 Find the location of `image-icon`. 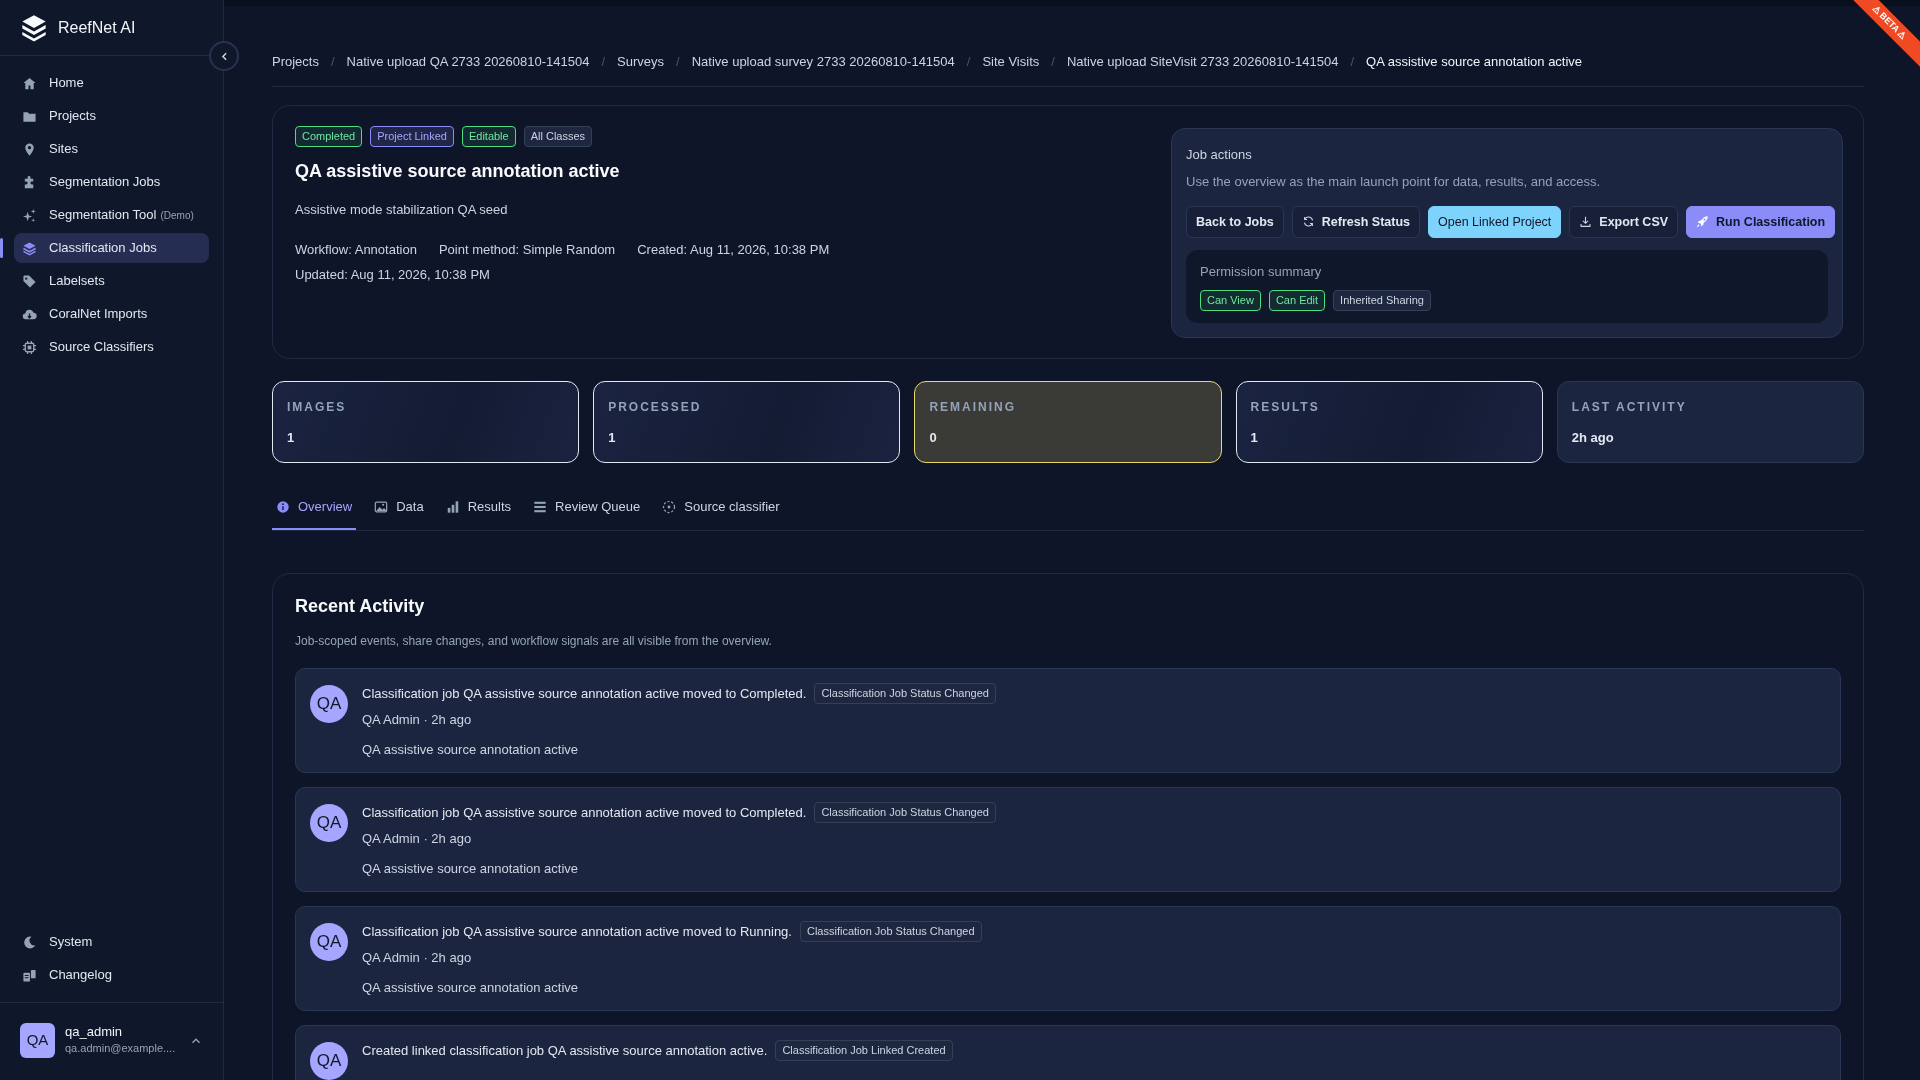

image-icon is located at coordinates (381, 506).